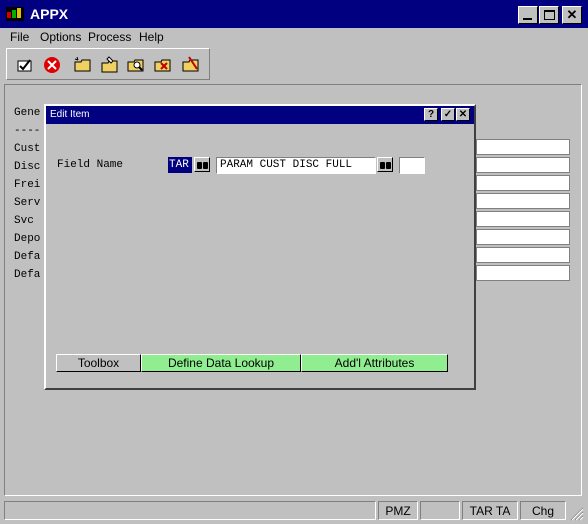  What do you see at coordinates (109, 37) in the screenshot?
I see `menu-process: Process` at bounding box center [109, 37].